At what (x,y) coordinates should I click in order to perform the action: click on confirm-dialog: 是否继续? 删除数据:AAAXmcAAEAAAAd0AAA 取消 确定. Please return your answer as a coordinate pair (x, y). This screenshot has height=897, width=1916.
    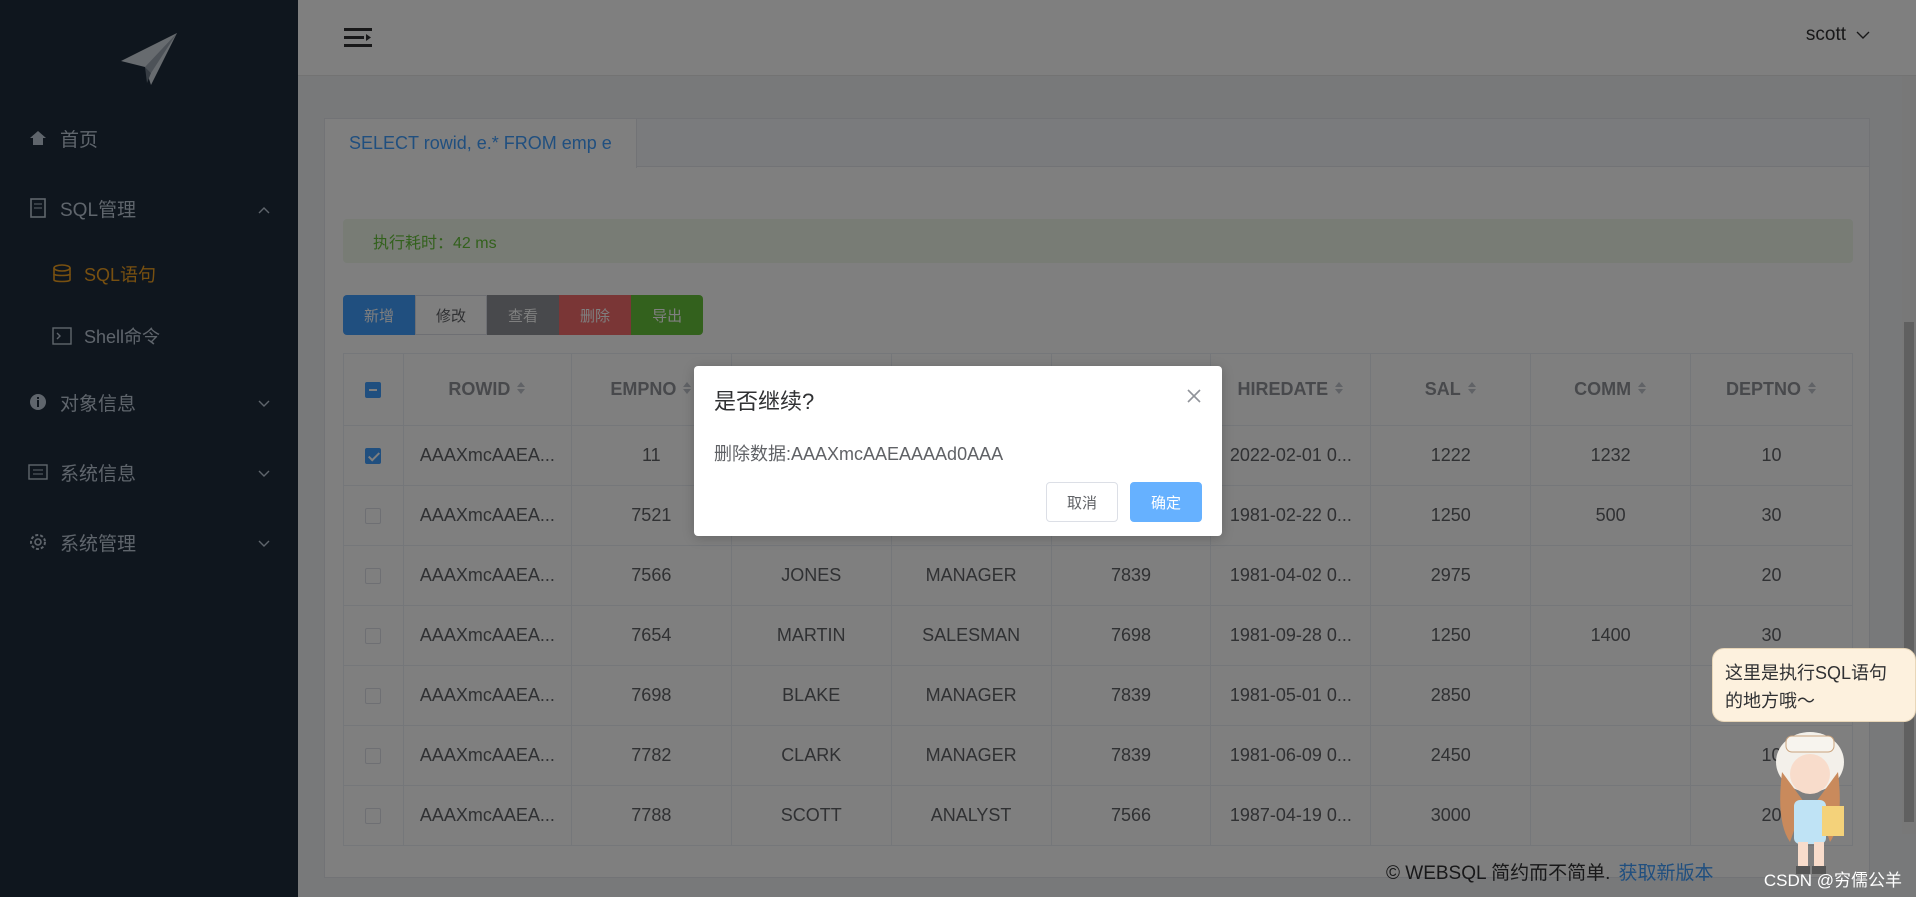
    Looking at the image, I should click on (958, 451).